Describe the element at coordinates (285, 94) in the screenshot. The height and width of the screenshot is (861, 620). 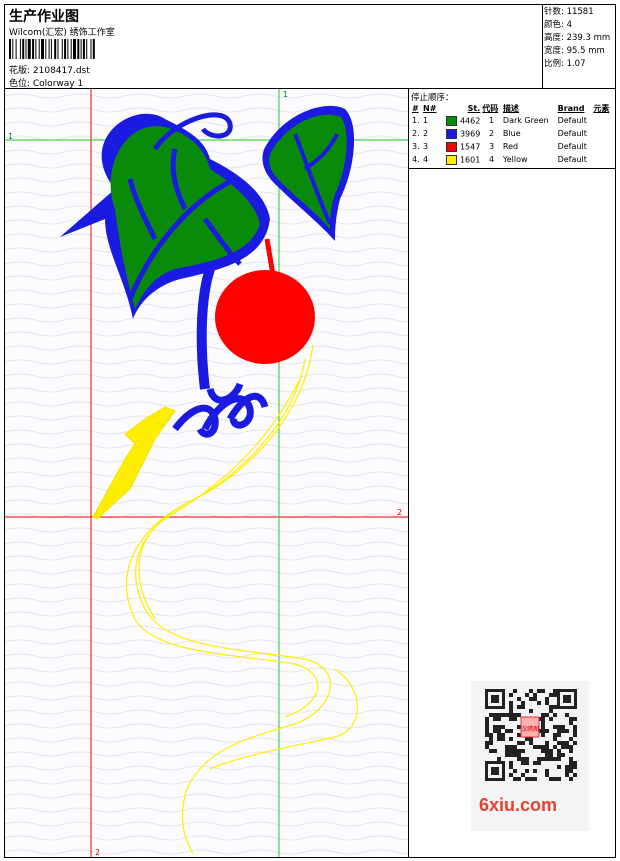
I see `guide-label-1-top: 1` at that location.